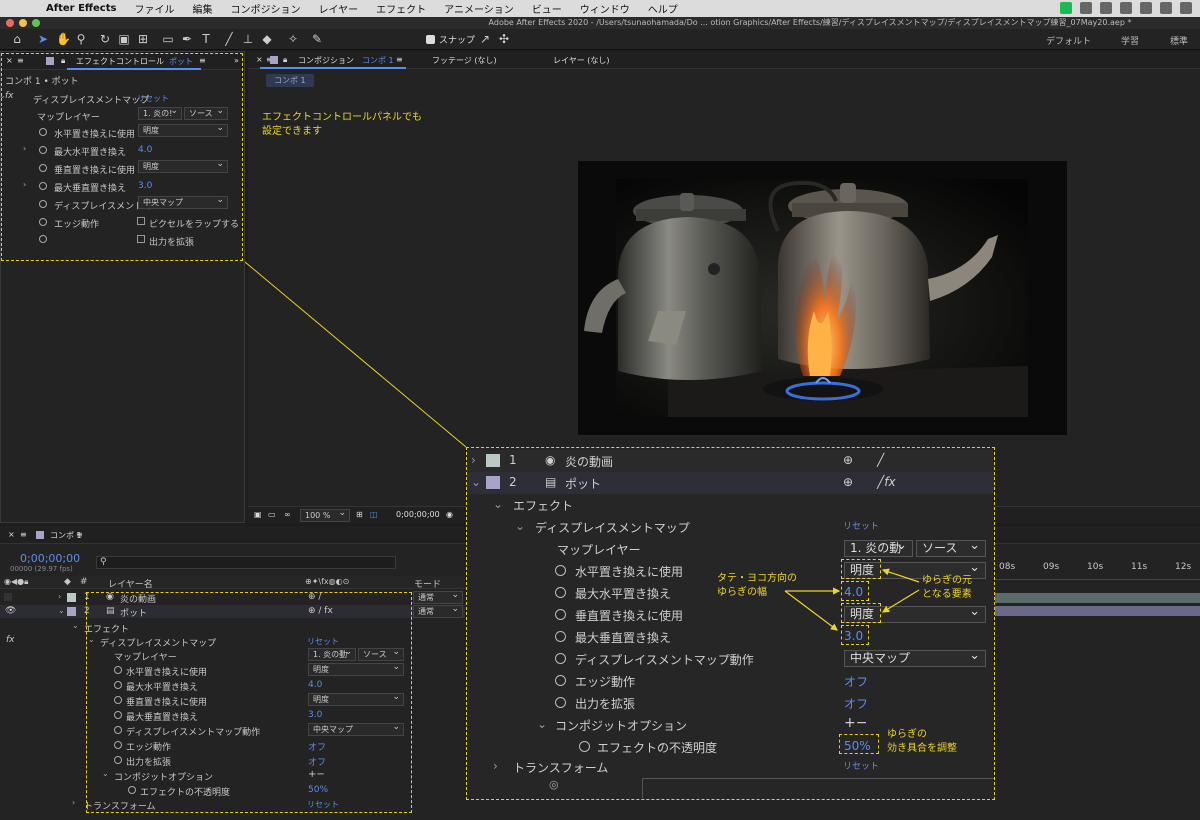 The height and width of the screenshot is (820, 1200). What do you see at coordinates (110, 611) in the screenshot?
I see `document-icon: ▤` at bounding box center [110, 611].